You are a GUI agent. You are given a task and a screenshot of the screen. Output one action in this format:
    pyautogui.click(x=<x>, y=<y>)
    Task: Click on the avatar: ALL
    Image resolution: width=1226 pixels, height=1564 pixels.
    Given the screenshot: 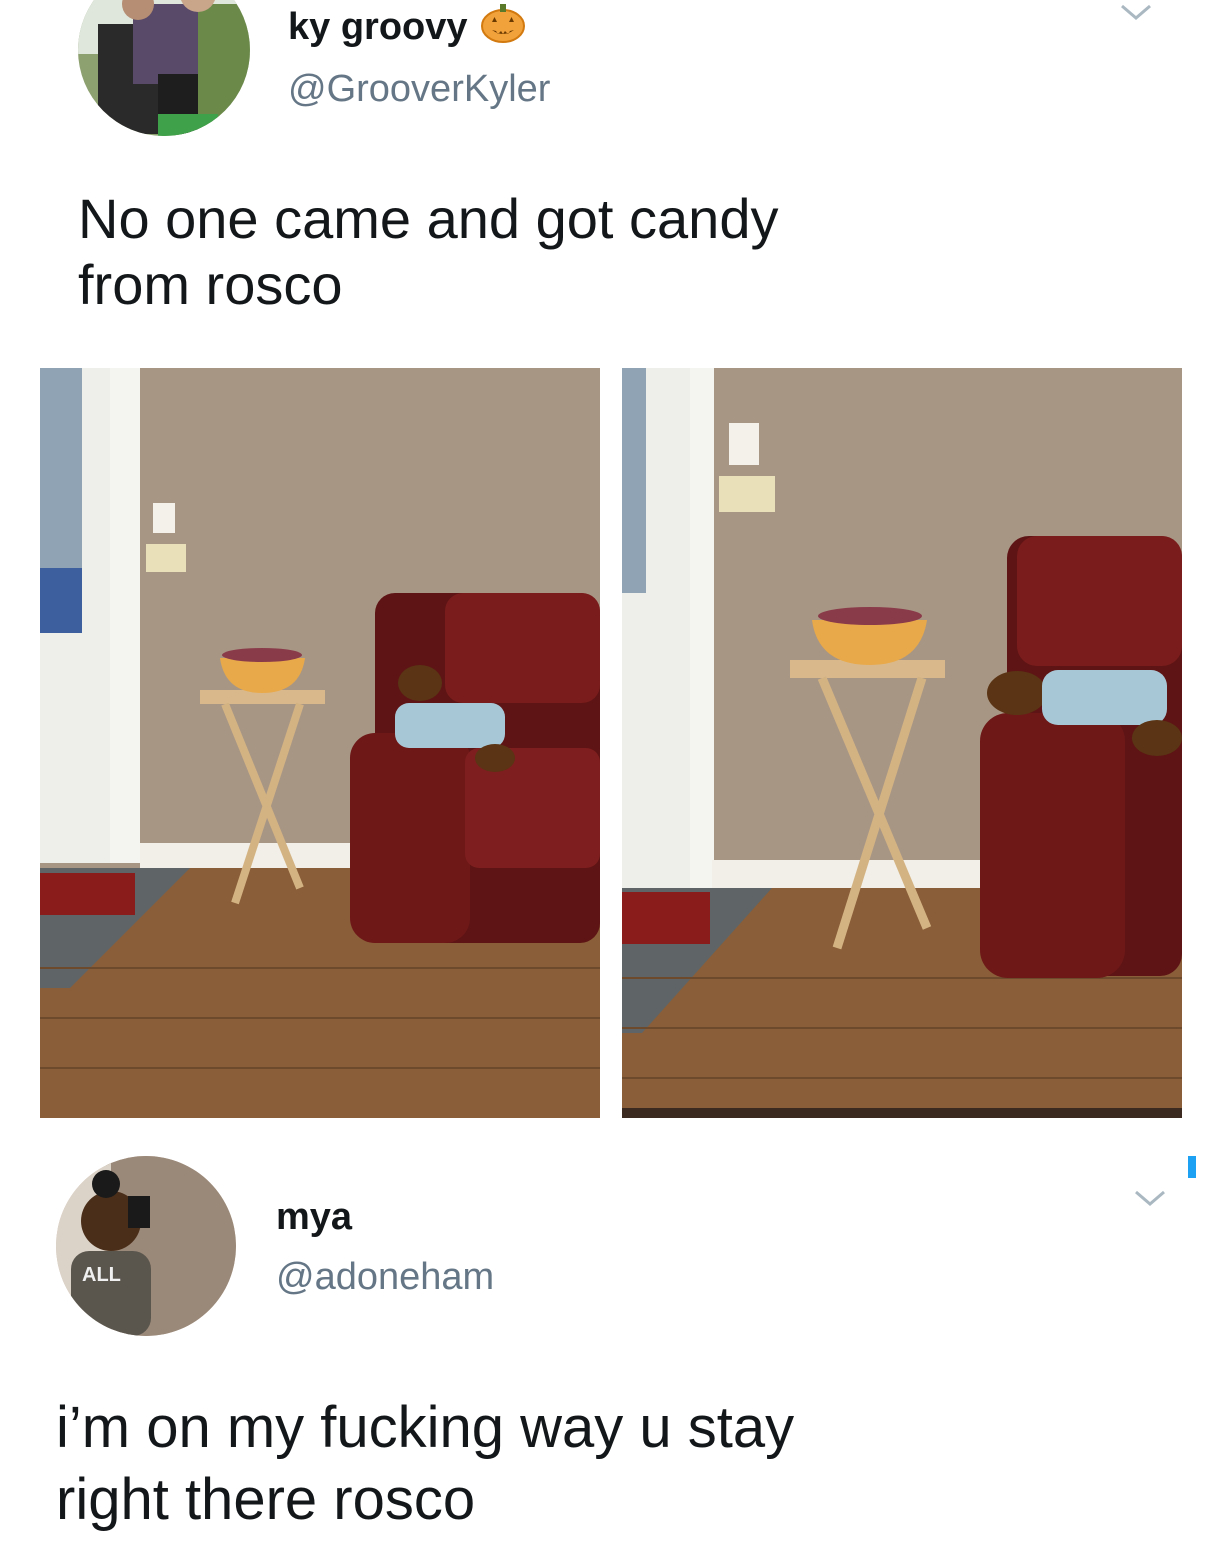 What is the action you would take?
    pyautogui.click(x=146, y=1246)
    